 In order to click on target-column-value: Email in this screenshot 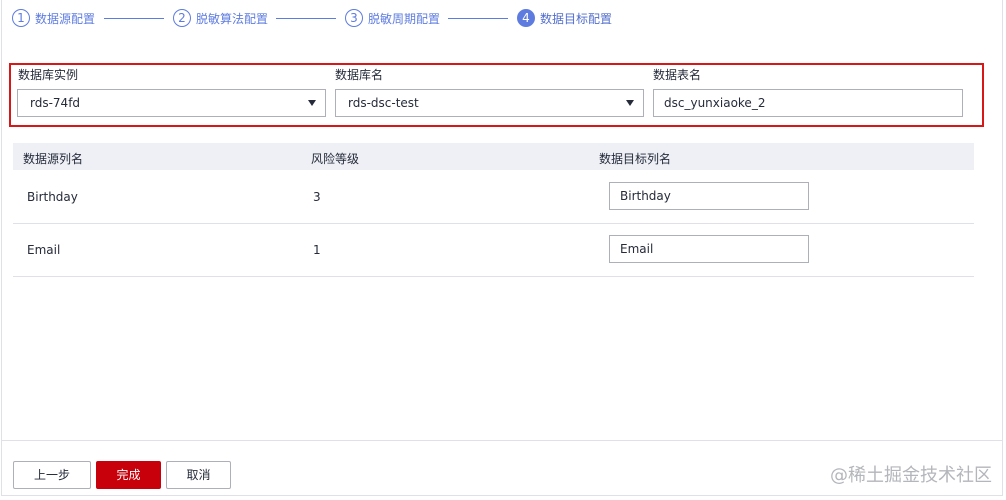, I will do `click(637, 249)`.